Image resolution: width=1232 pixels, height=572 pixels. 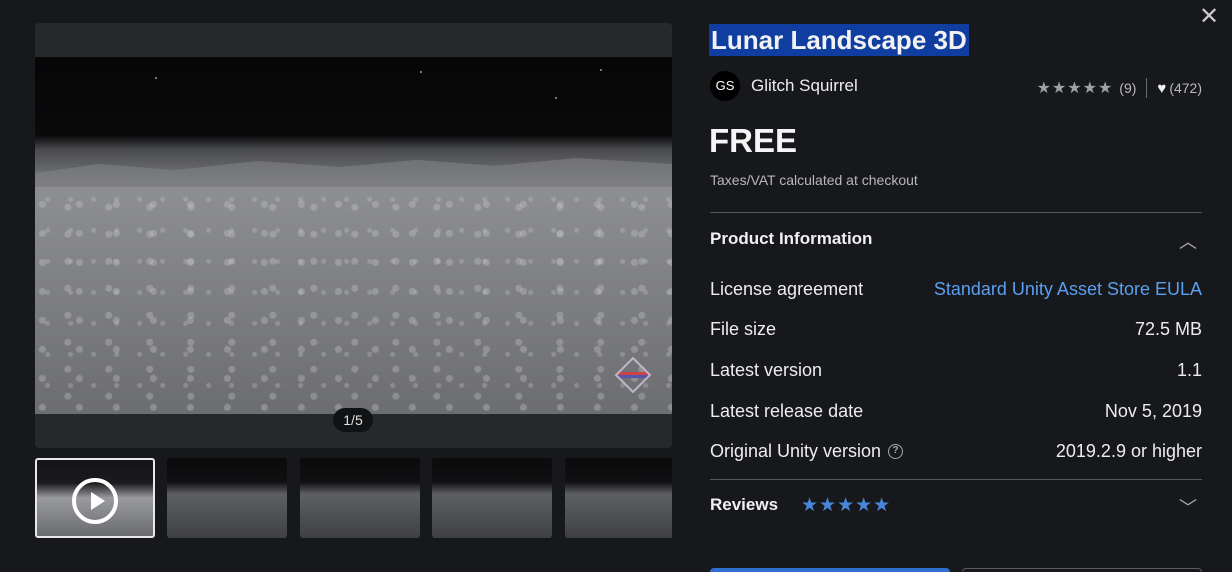 I want to click on rating-summary: ★★★★★ (9) ♥ (472), so click(x=1119, y=88).